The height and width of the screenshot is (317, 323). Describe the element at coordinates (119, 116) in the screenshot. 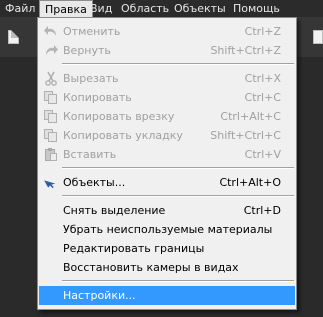

I see `menu-item-label: Копировать врезку` at that location.